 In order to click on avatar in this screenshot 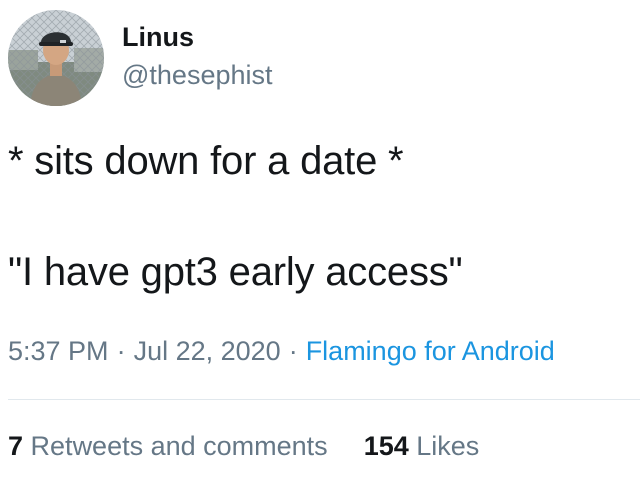, I will do `click(56, 58)`.